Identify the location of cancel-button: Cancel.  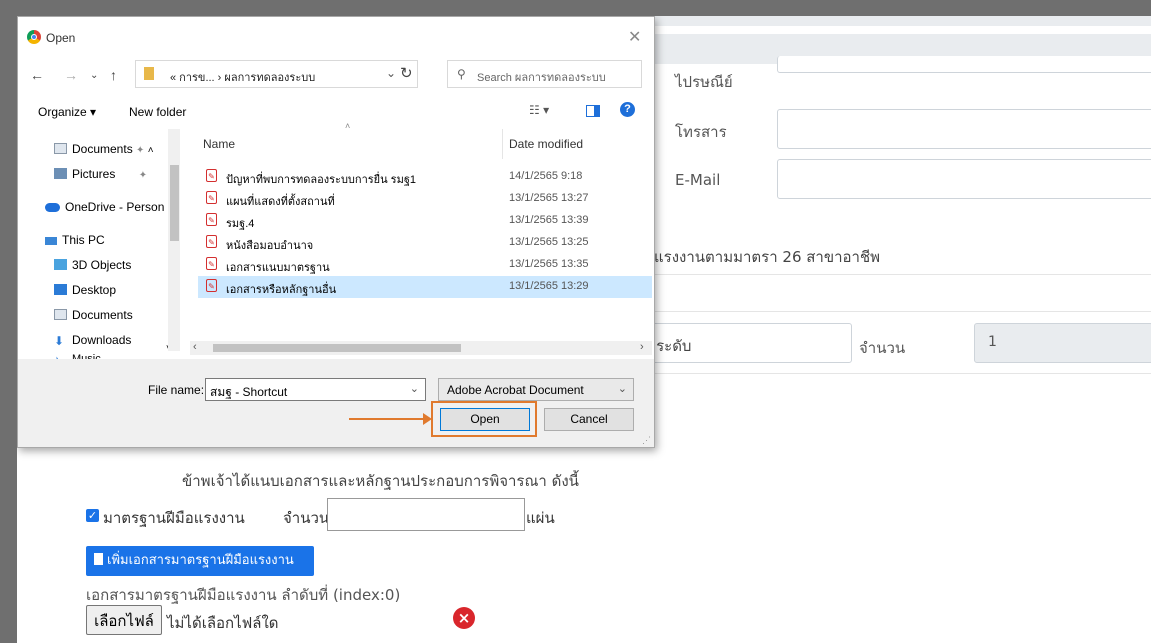
(589, 419).